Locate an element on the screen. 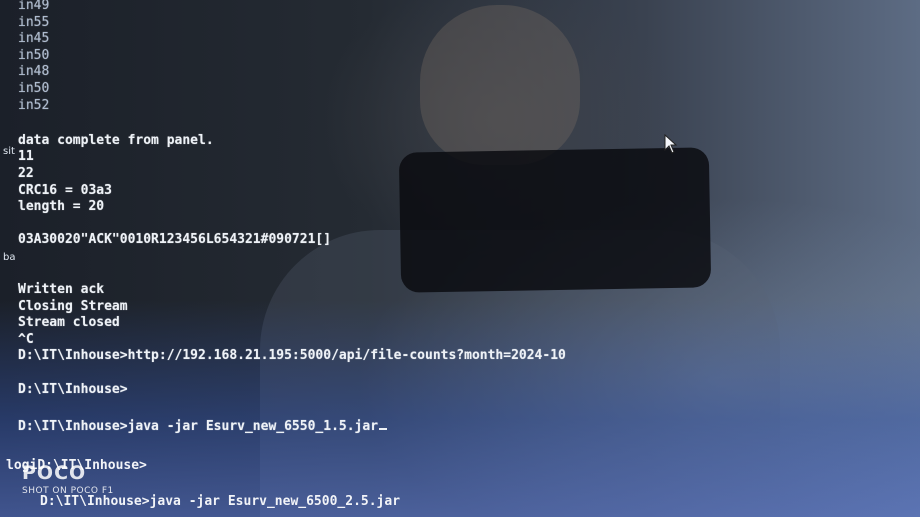 The height and width of the screenshot is (517, 920). text-cursor is located at coordinates (383, 428).